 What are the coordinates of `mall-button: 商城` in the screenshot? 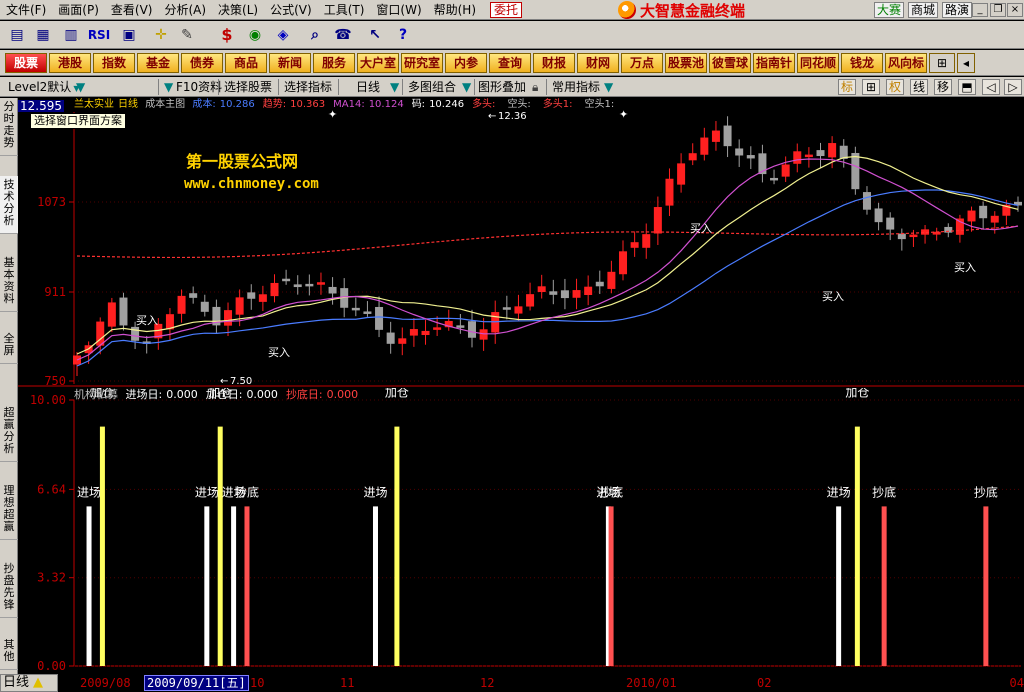 It's located at (923, 10).